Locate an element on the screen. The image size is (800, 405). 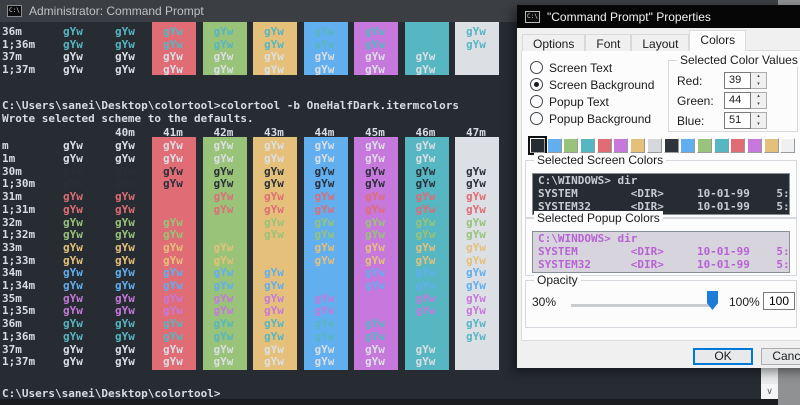
blue-value-field: 51 is located at coordinates (737, 120).